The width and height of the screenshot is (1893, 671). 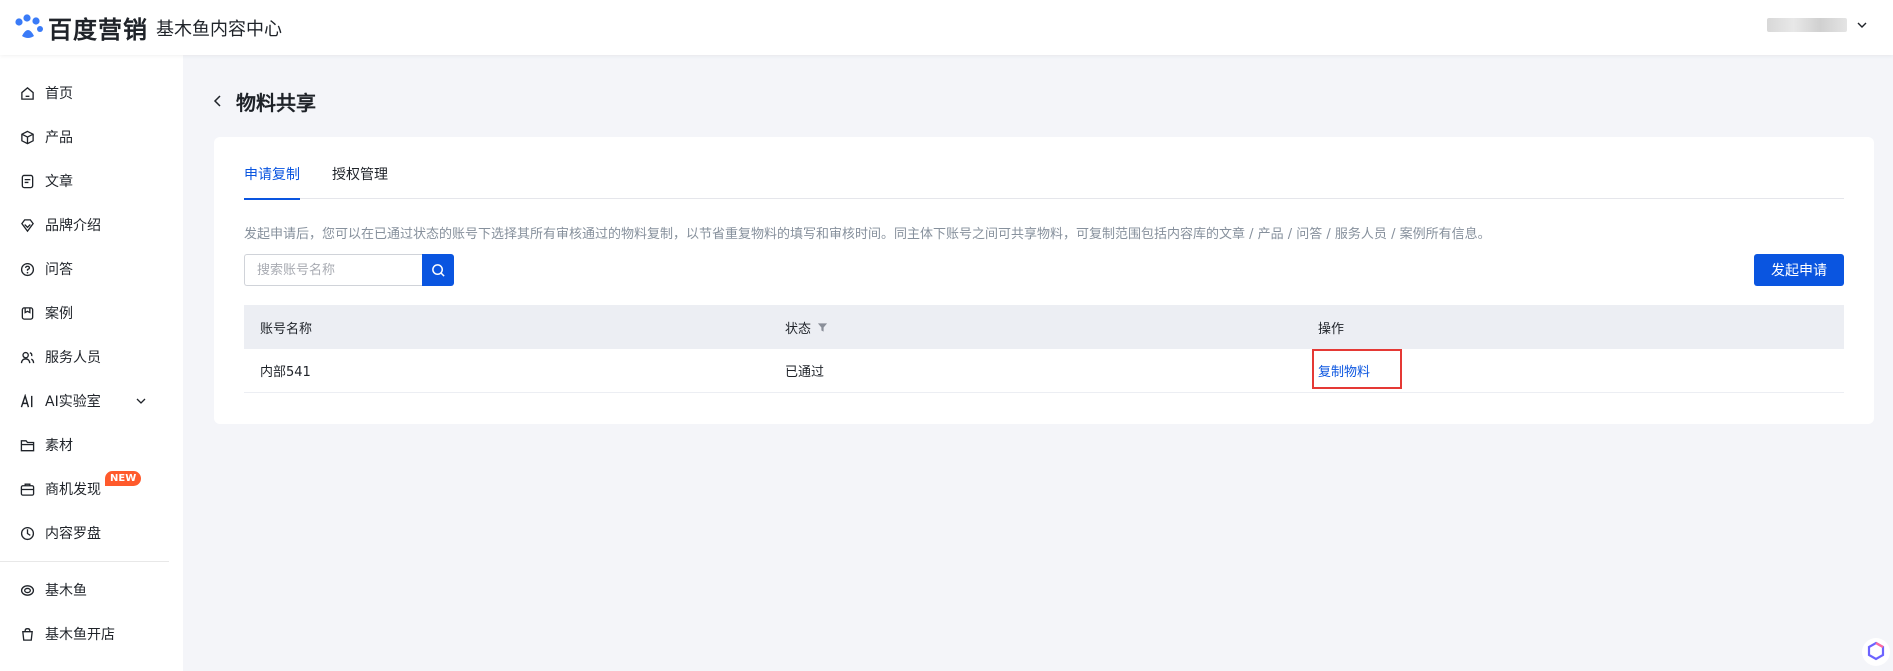 What do you see at coordinates (27, 225) in the screenshot?
I see `diamond-icon` at bounding box center [27, 225].